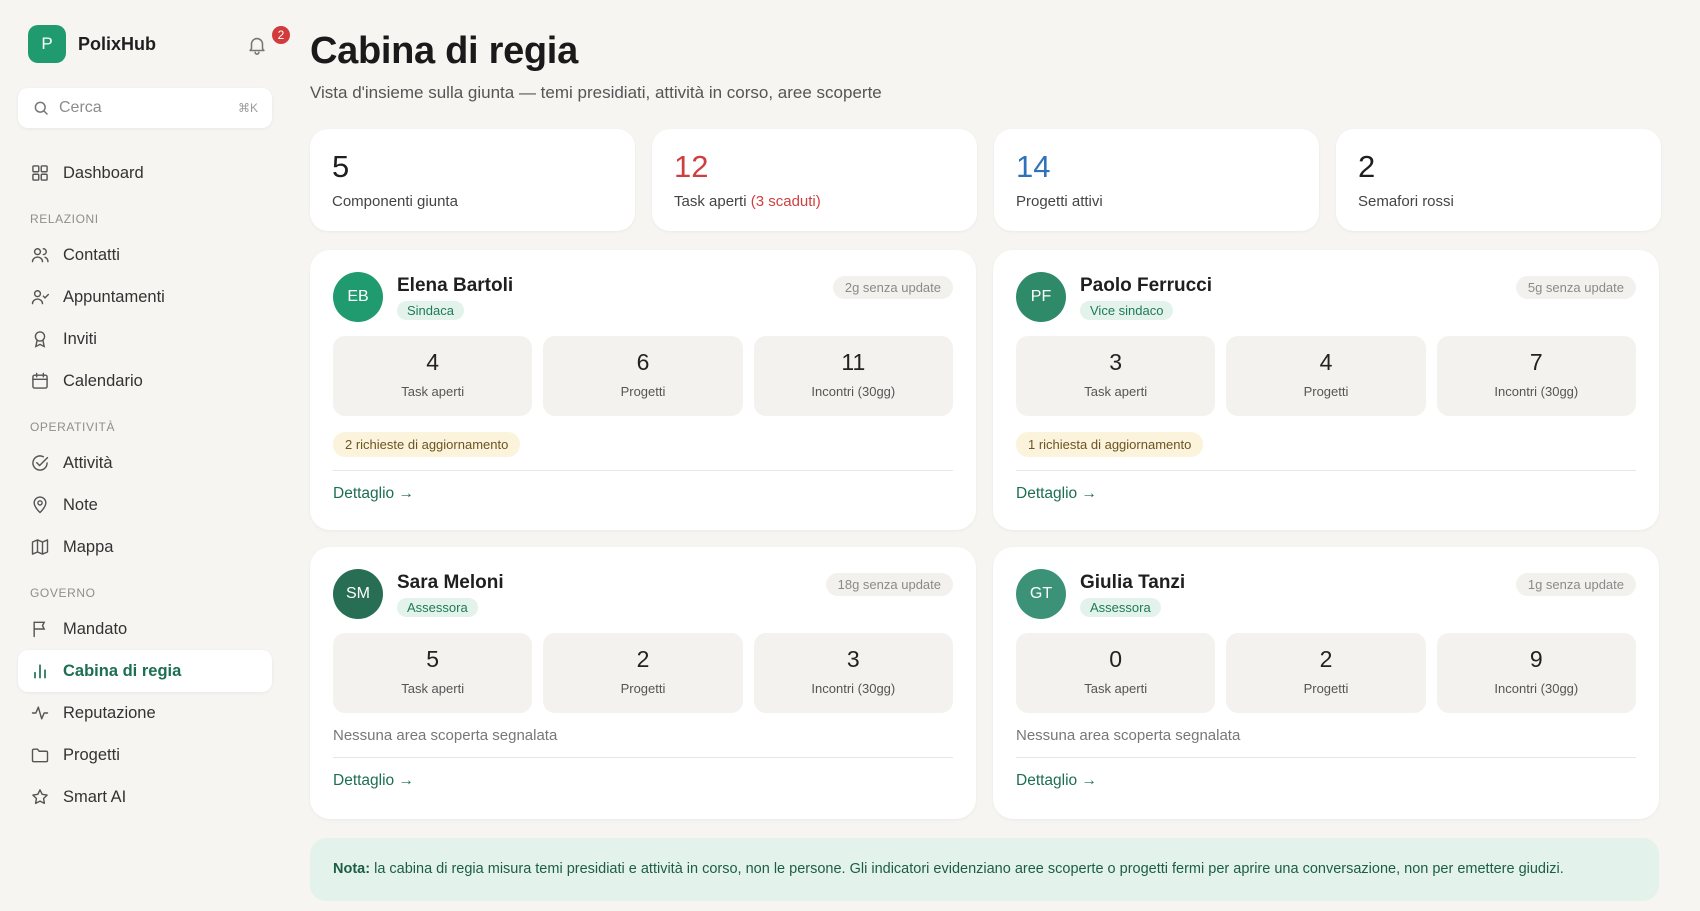 The height and width of the screenshot is (911, 1700). Describe the element at coordinates (63, 593) in the screenshot. I see `section-governo: GOVERNO` at that location.